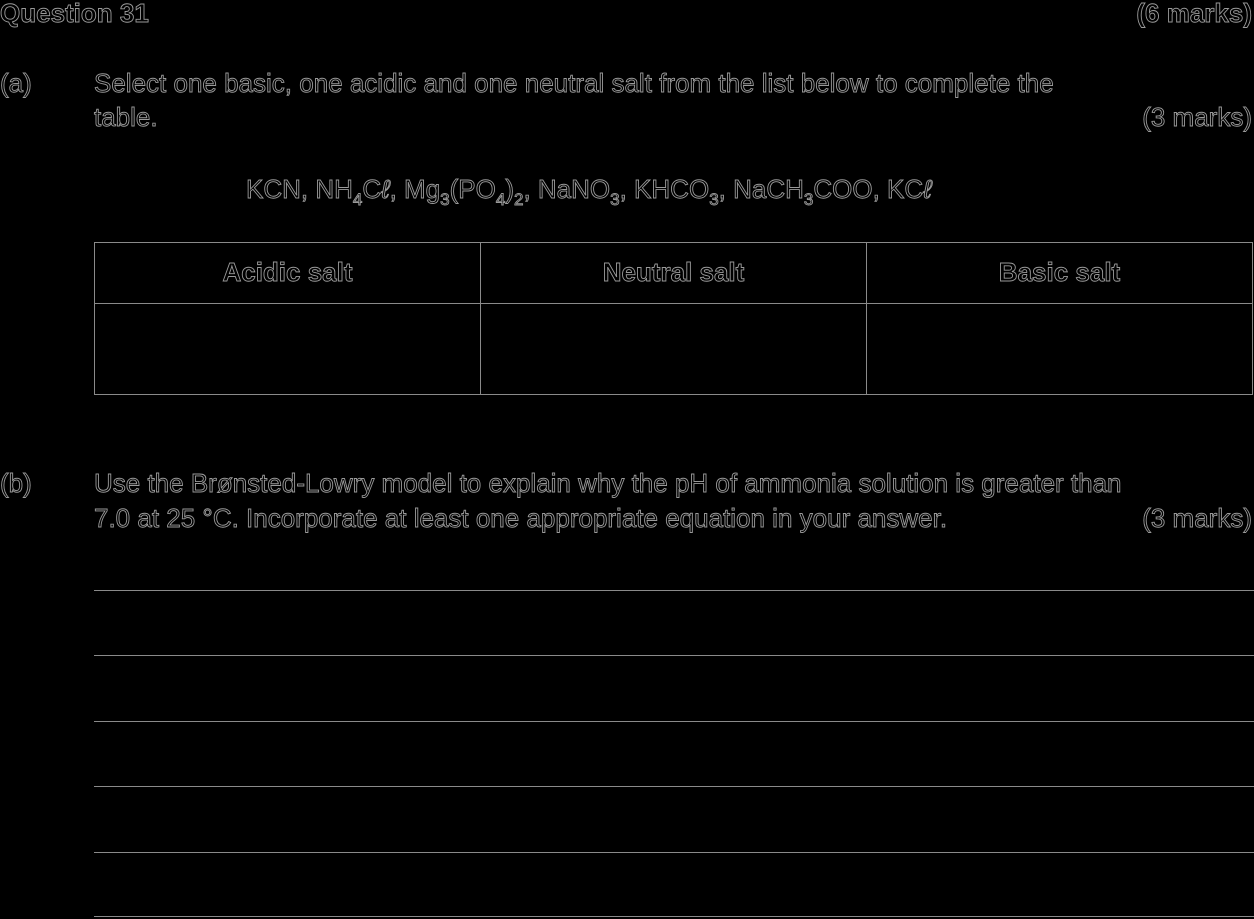  I want to click on salt-text: KCN, NH, so click(300, 189).